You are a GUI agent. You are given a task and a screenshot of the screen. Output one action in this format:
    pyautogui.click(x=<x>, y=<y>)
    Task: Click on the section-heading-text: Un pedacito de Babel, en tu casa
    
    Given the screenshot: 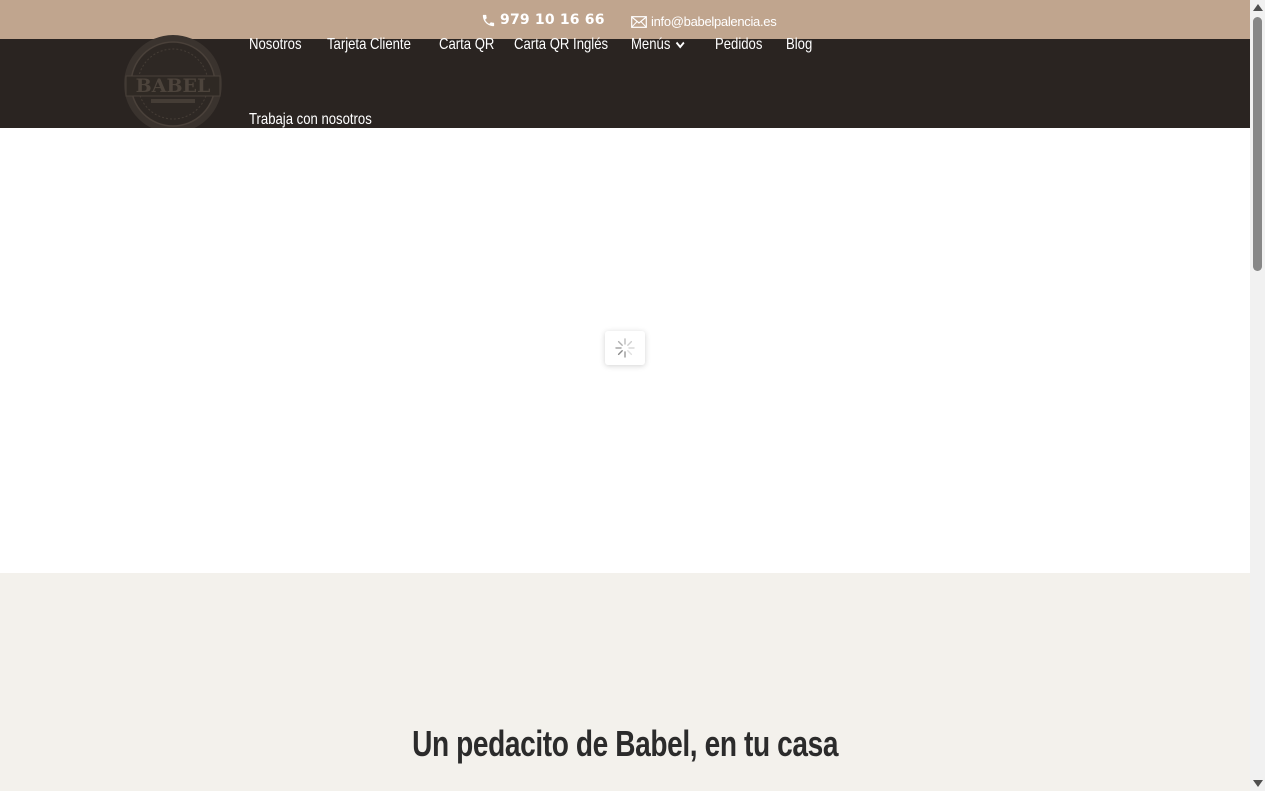 What is the action you would take?
    pyautogui.click(x=625, y=743)
    